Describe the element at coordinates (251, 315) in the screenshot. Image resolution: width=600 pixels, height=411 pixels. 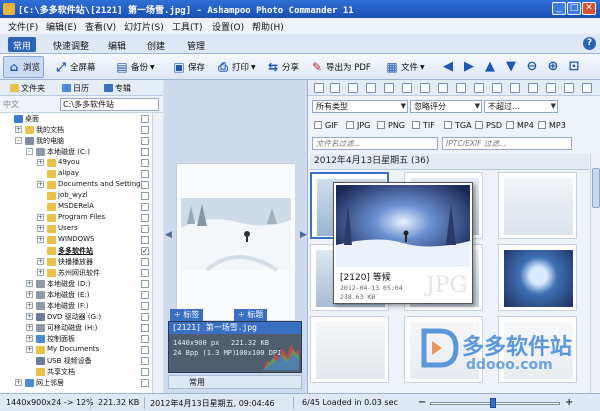
I see `add-caption-button: + 标题` at that location.